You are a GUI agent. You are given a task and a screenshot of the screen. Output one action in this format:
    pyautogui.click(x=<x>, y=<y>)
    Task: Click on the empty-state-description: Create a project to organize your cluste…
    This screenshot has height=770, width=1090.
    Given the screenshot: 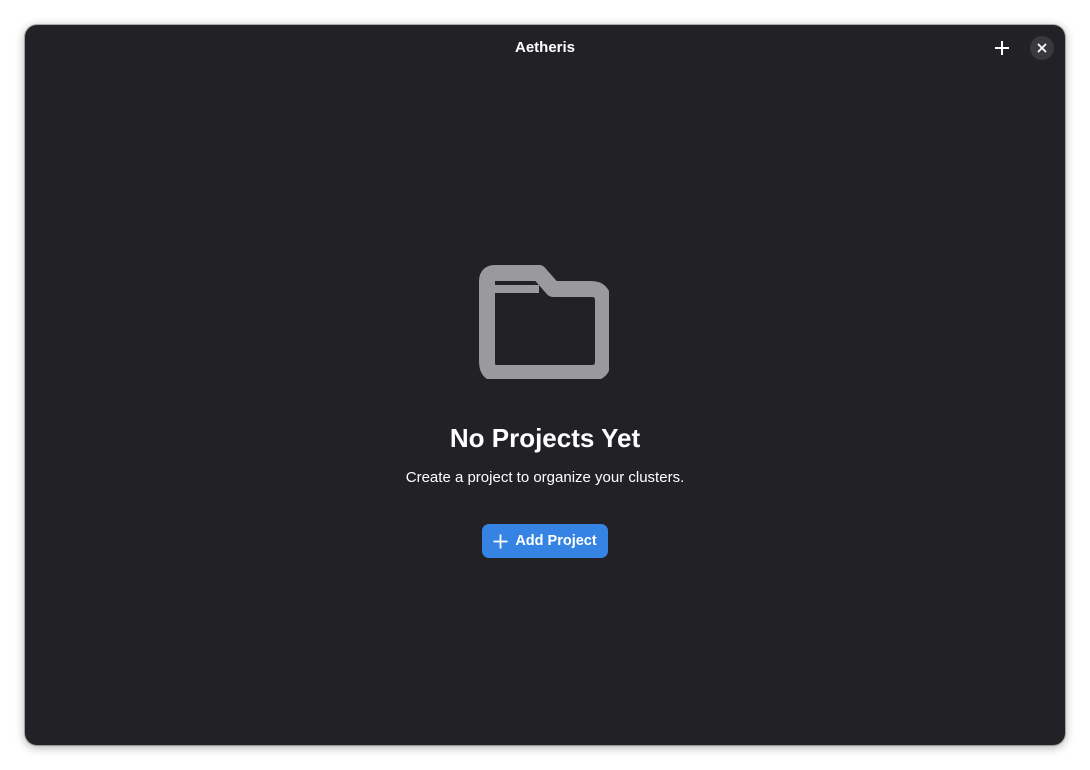 What is the action you would take?
    pyautogui.click(x=545, y=477)
    